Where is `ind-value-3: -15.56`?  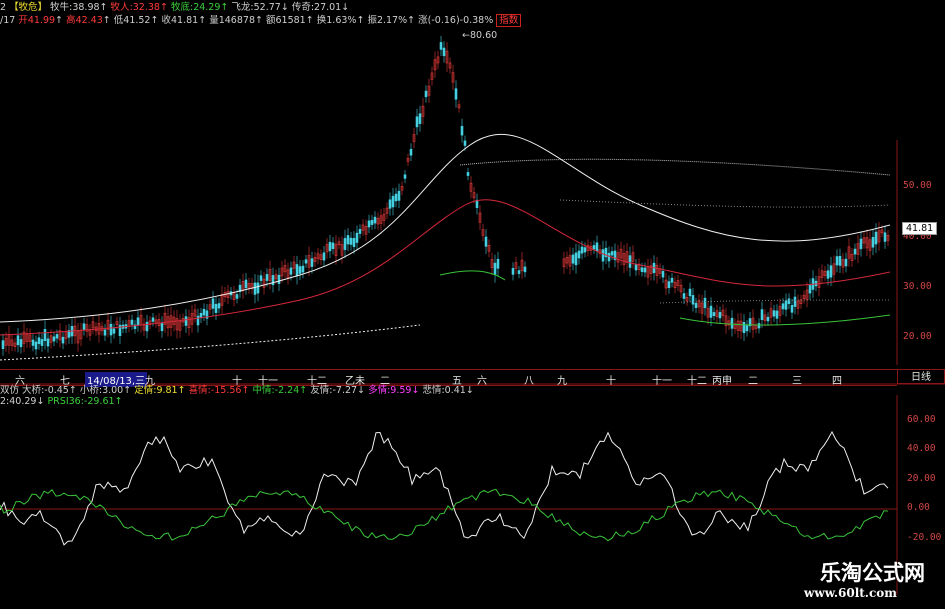
ind-value-3: -15.56 is located at coordinates (226, 390).